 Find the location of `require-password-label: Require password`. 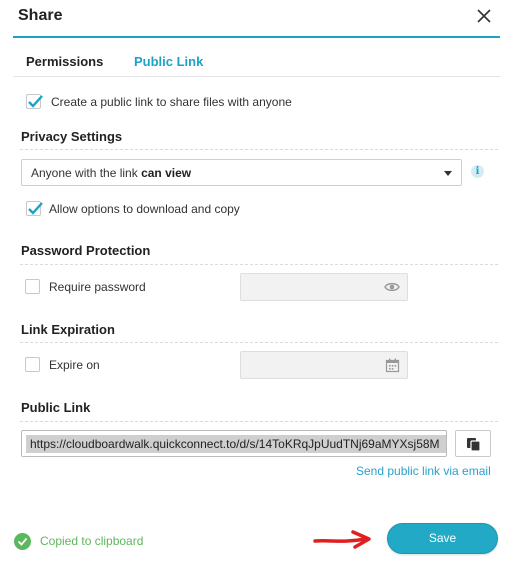

require-password-label: Require password is located at coordinates (97, 287).